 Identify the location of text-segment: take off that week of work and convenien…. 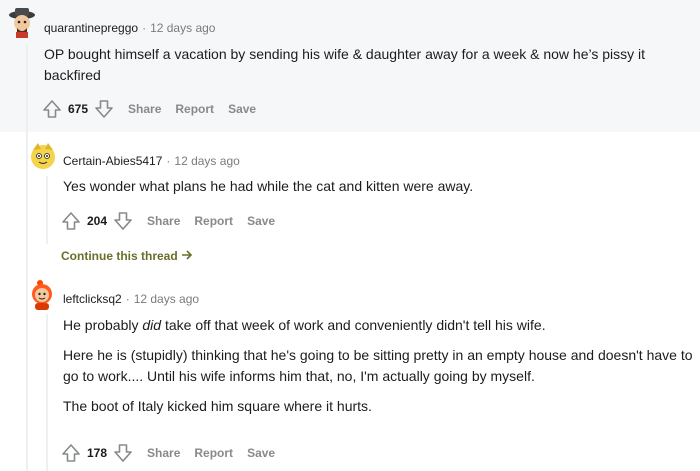
(353, 325).